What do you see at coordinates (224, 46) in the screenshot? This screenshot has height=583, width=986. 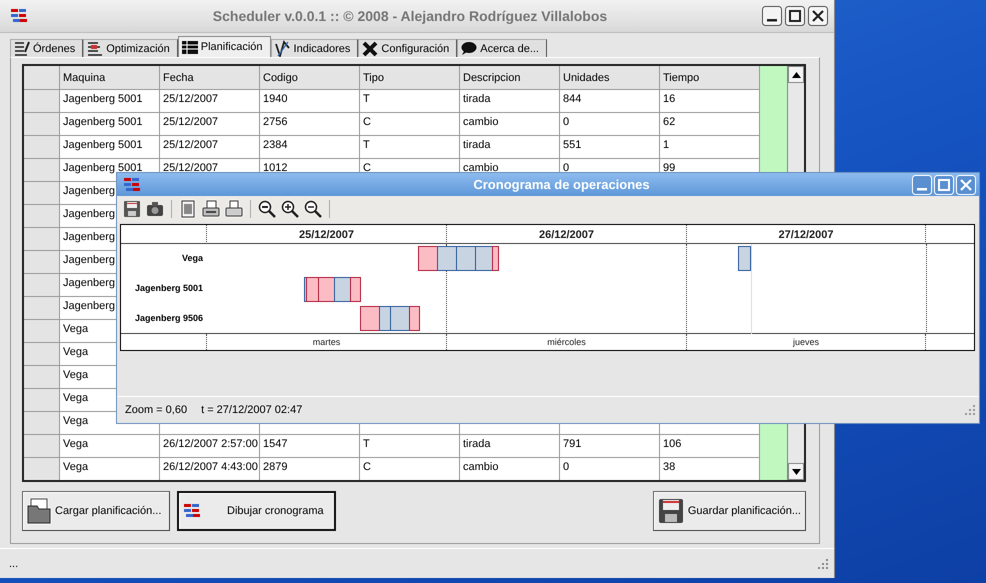 I see `tab: Planificación` at bounding box center [224, 46].